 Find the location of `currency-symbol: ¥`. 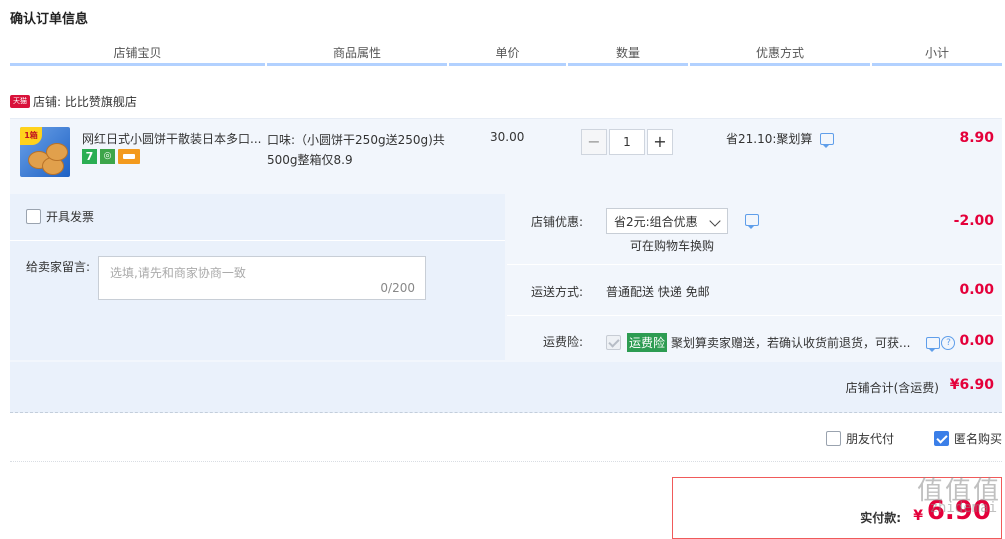

currency-symbol: ¥ is located at coordinates (918, 516).